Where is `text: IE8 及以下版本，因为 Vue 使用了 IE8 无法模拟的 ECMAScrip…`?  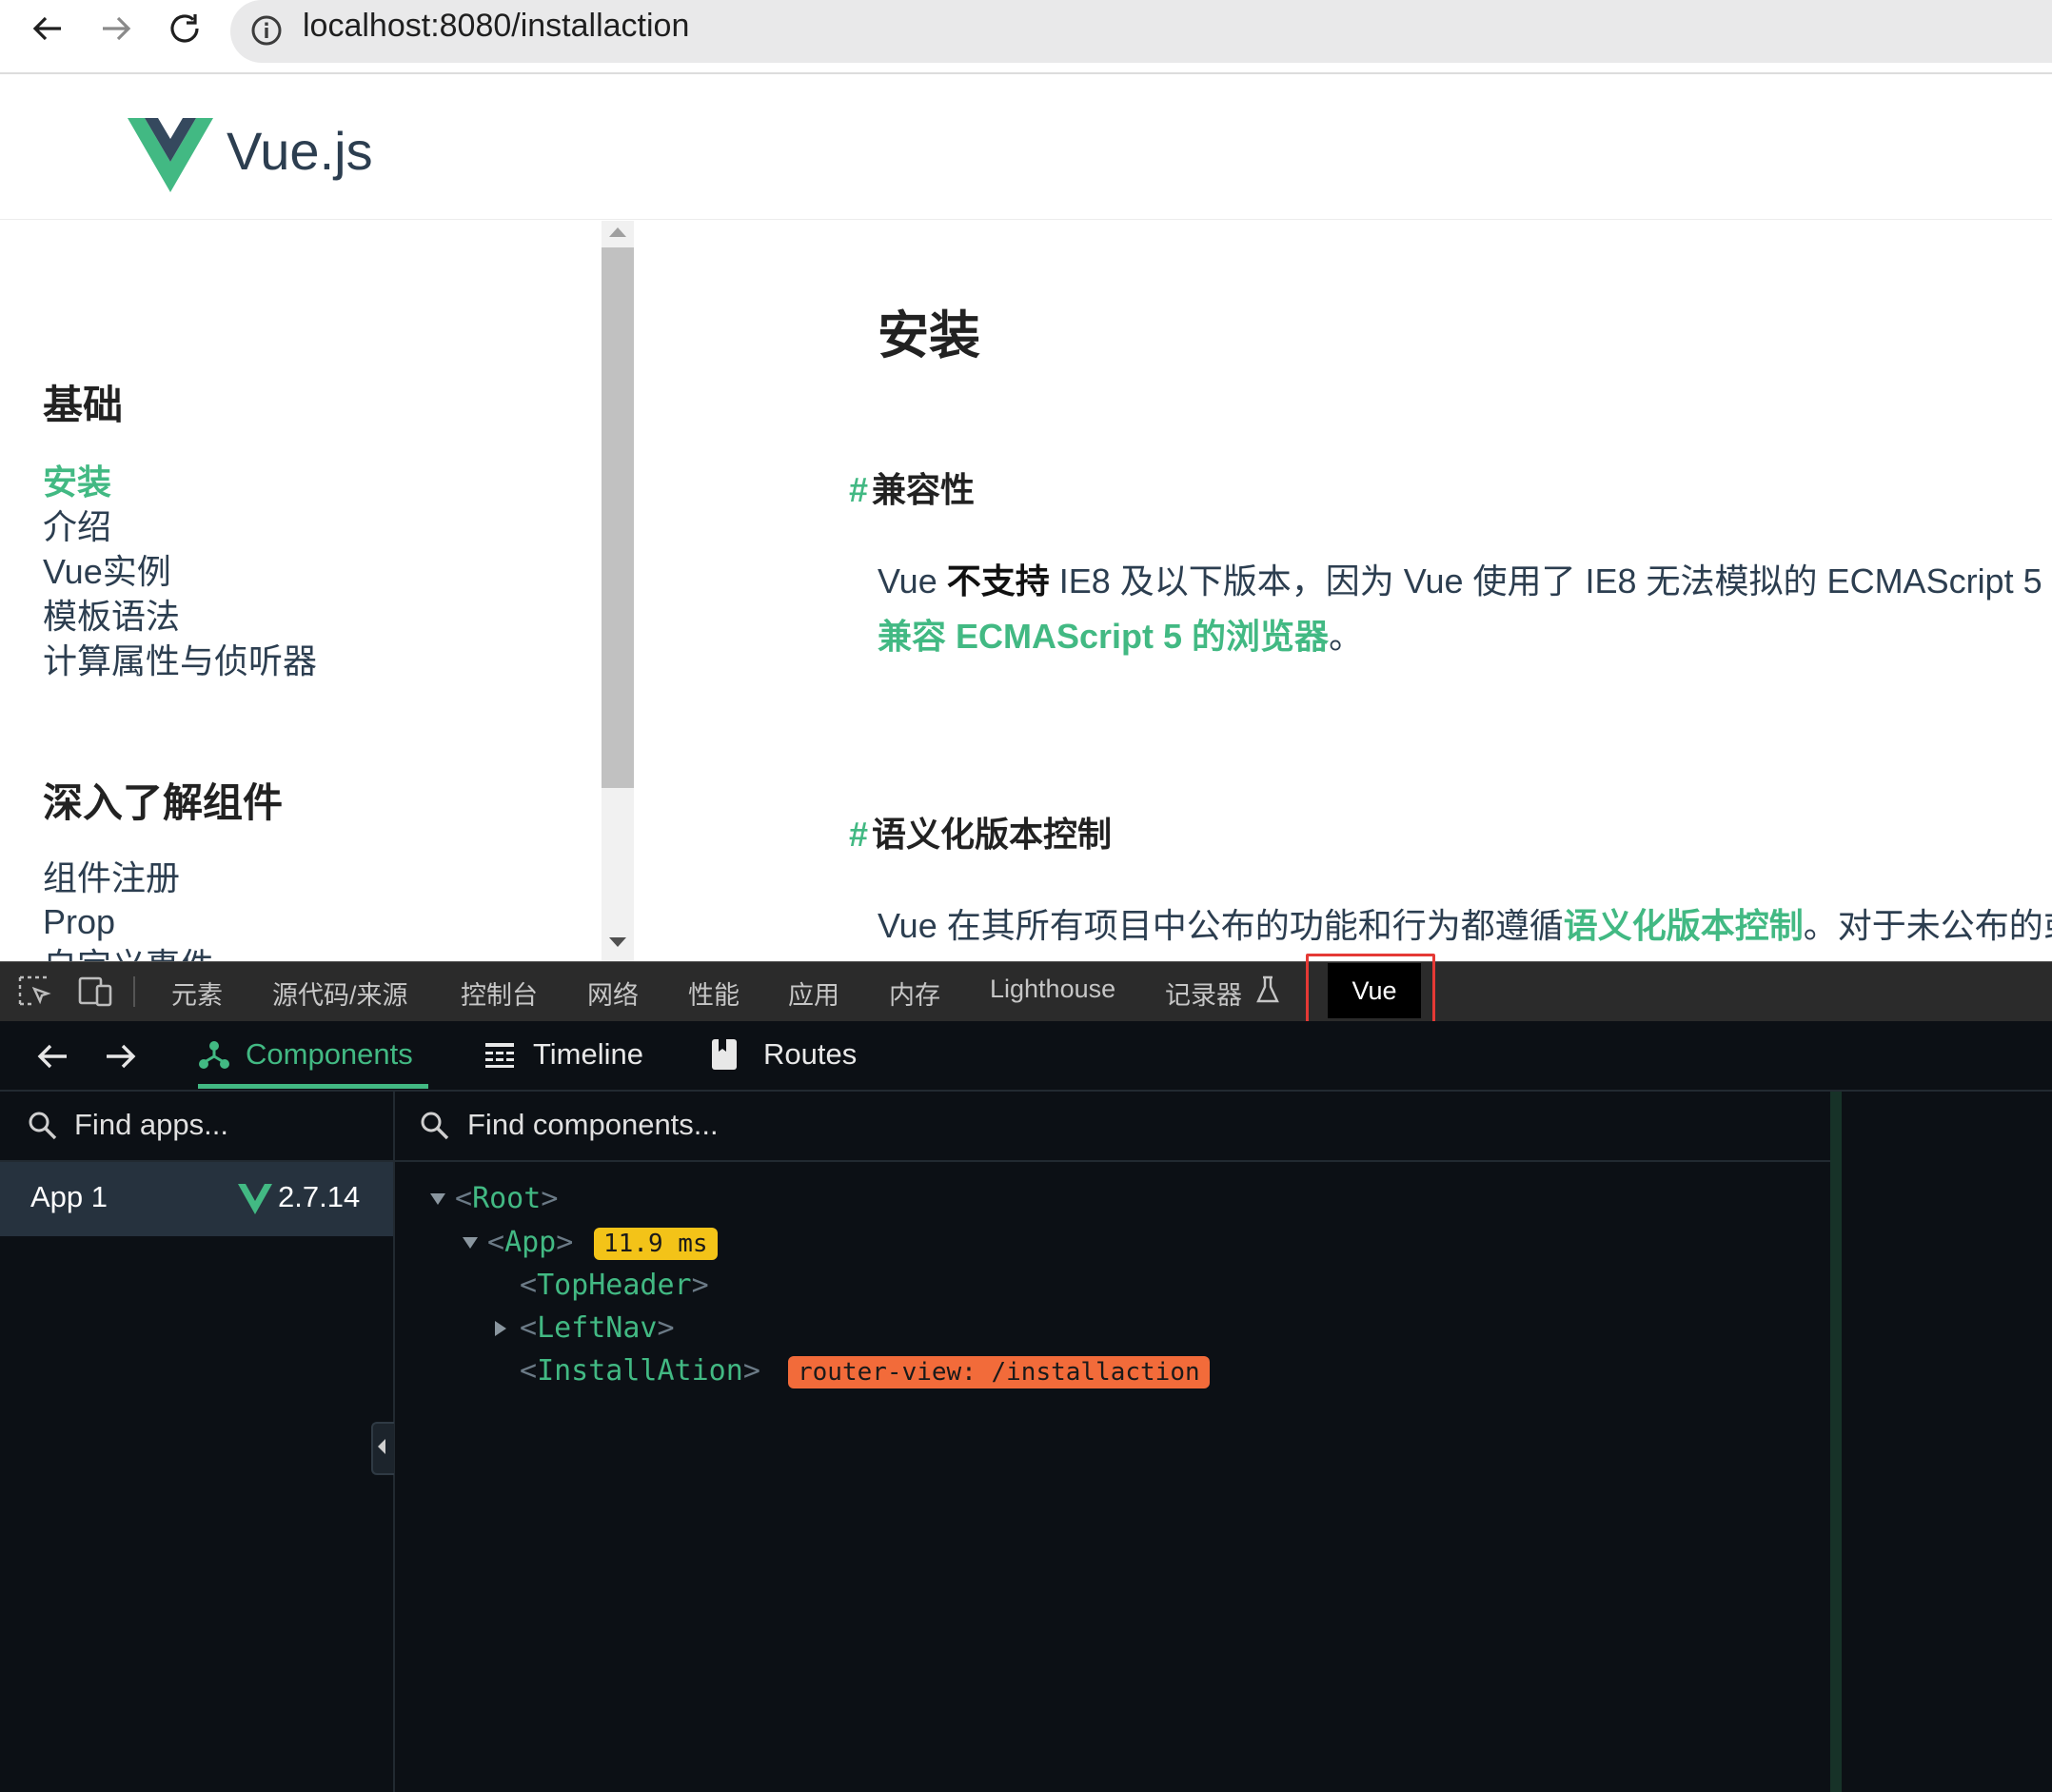 text: IE8 及以下版本，因为 Vue 使用了 IE8 无法模拟的 ECMAScrip… is located at coordinates (1546, 581).